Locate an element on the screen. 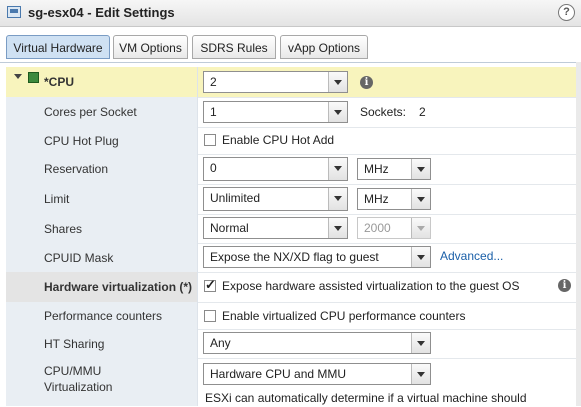  limit-row: Limit Unlimited MHz is located at coordinates (291, 199).